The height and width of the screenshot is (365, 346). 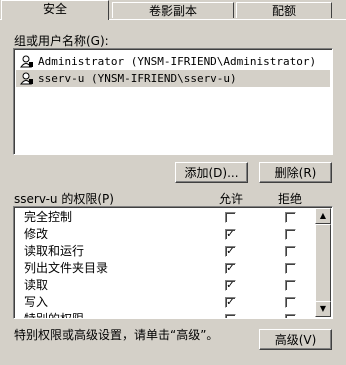 I want to click on scroll-thumb, so click(x=323, y=264).